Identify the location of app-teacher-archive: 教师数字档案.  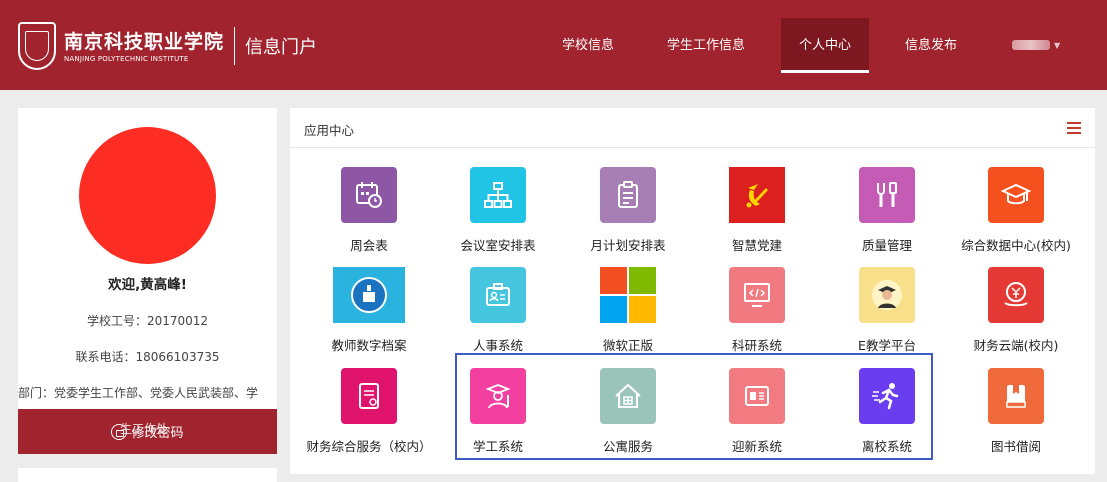
(369, 317).